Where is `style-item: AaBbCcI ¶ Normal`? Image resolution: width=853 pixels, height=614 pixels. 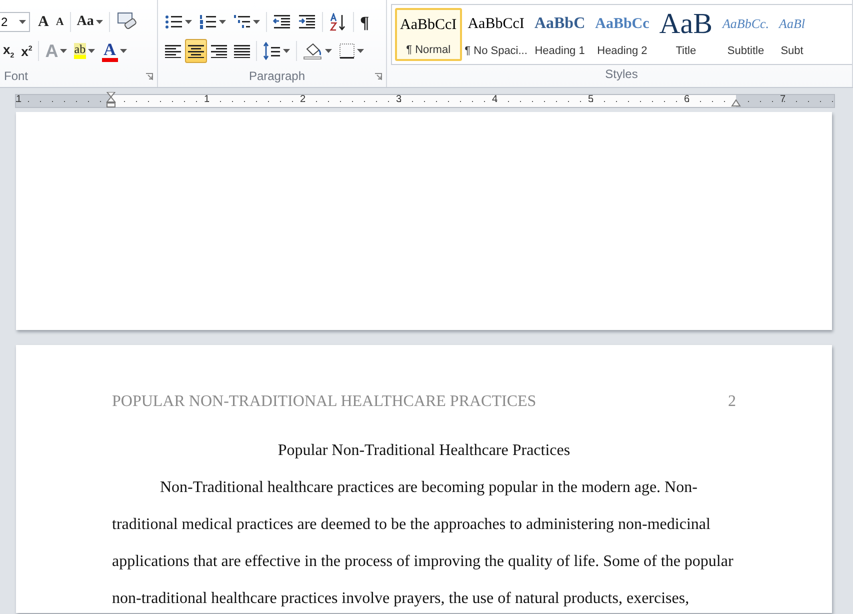
style-item: AaBbCcI ¶ Normal is located at coordinates (428, 34).